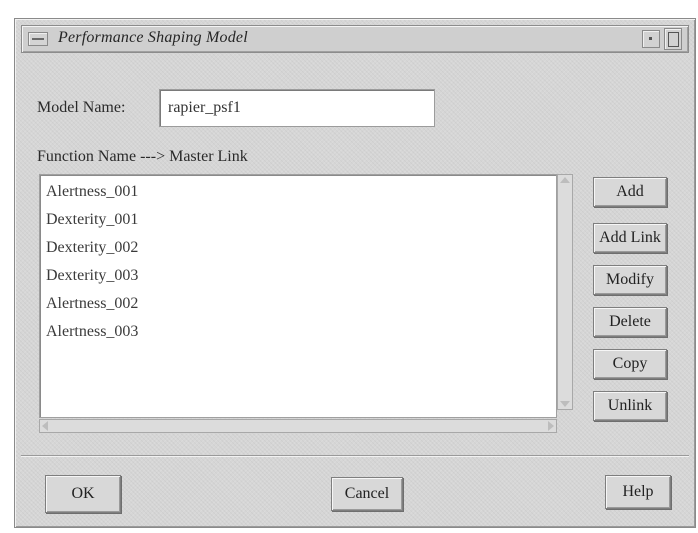  Describe the element at coordinates (92, 192) in the screenshot. I see `list-item: Alertness_001` at that location.